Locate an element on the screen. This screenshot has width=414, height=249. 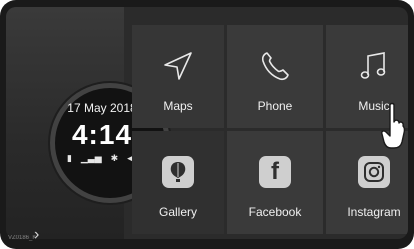
status-icon-row: ▮ ▁▃▅ ✱ ◀) is located at coordinates (102, 158).